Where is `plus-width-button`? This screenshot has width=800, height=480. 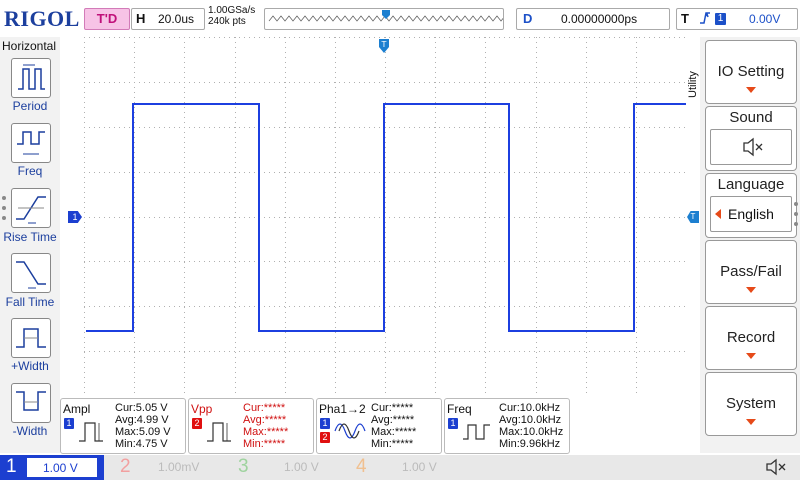 plus-width-button is located at coordinates (31, 338).